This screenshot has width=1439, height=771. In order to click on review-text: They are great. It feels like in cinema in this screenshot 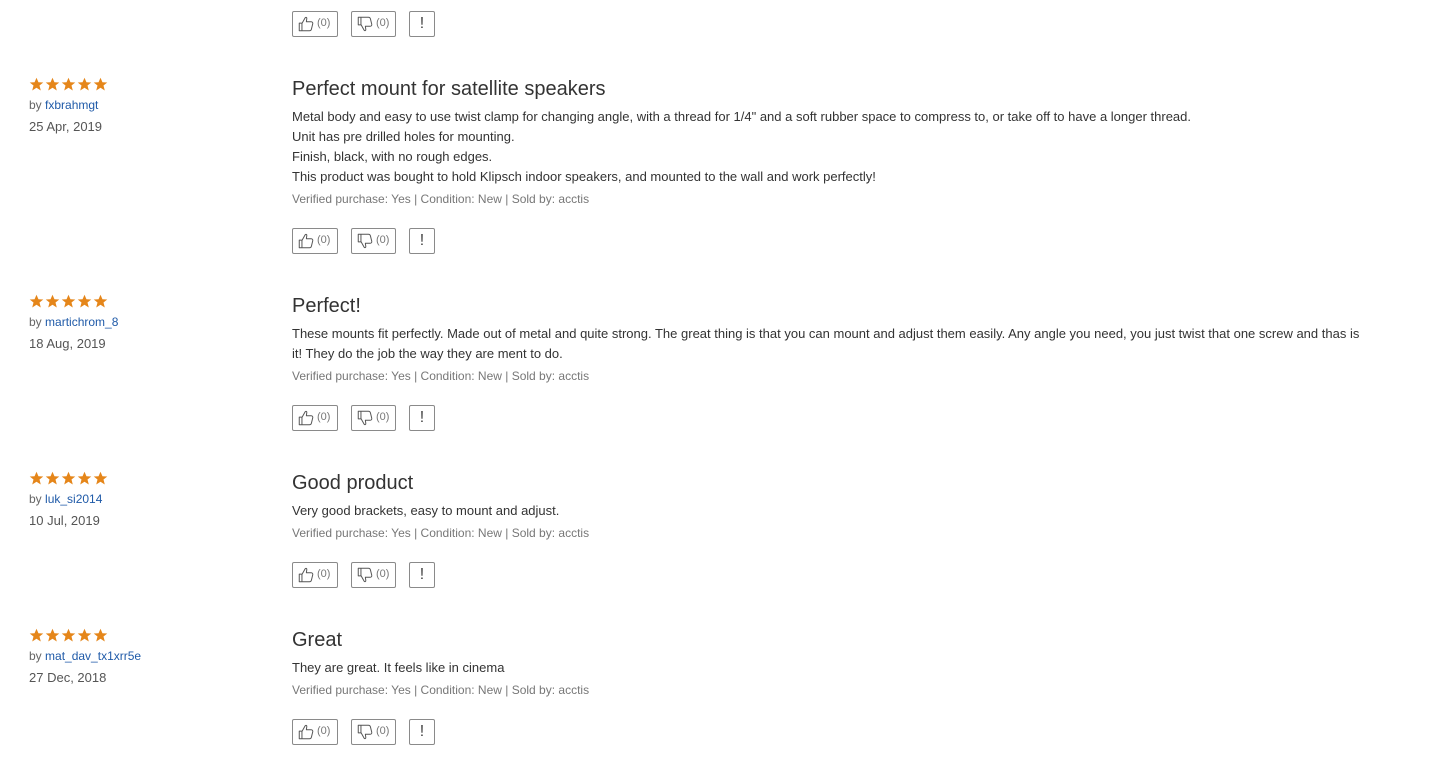, I will do `click(832, 668)`.